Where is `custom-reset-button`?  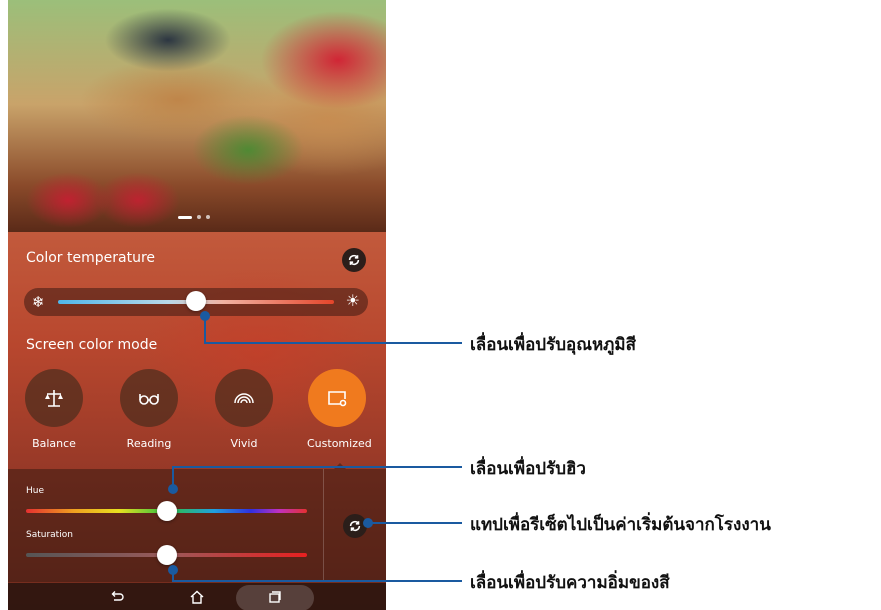
custom-reset-button is located at coordinates (355, 526).